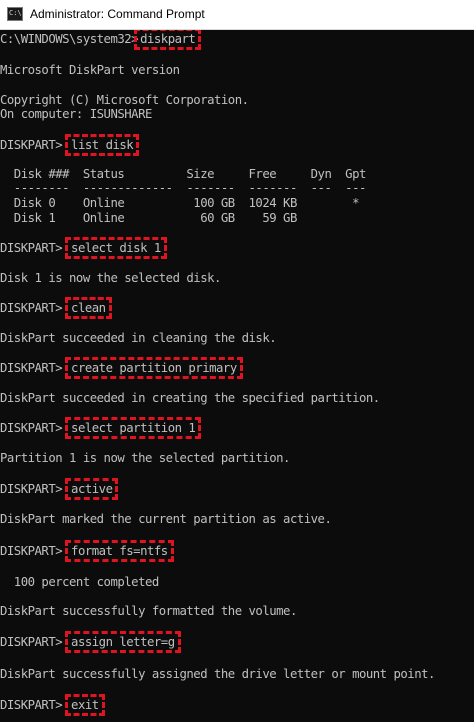 Image resolution: width=474 pixels, height=722 pixels. Describe the element at coordinates (88, 308) in the screenshot. I see `command-clean: clean` at that location.